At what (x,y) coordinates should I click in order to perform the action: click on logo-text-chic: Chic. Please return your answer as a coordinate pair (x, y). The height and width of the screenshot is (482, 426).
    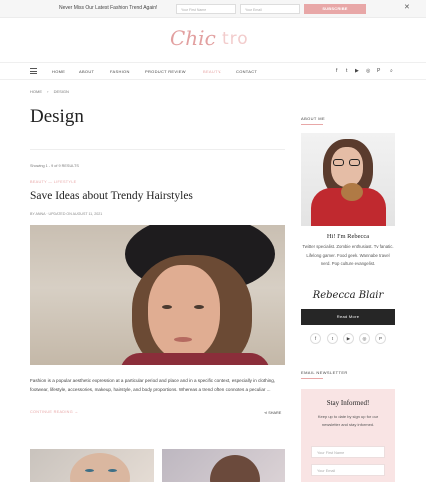
    Looking at the image, I should click on (193, 38).